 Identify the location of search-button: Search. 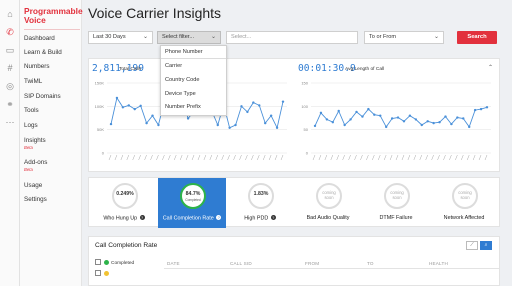
(477, 37).